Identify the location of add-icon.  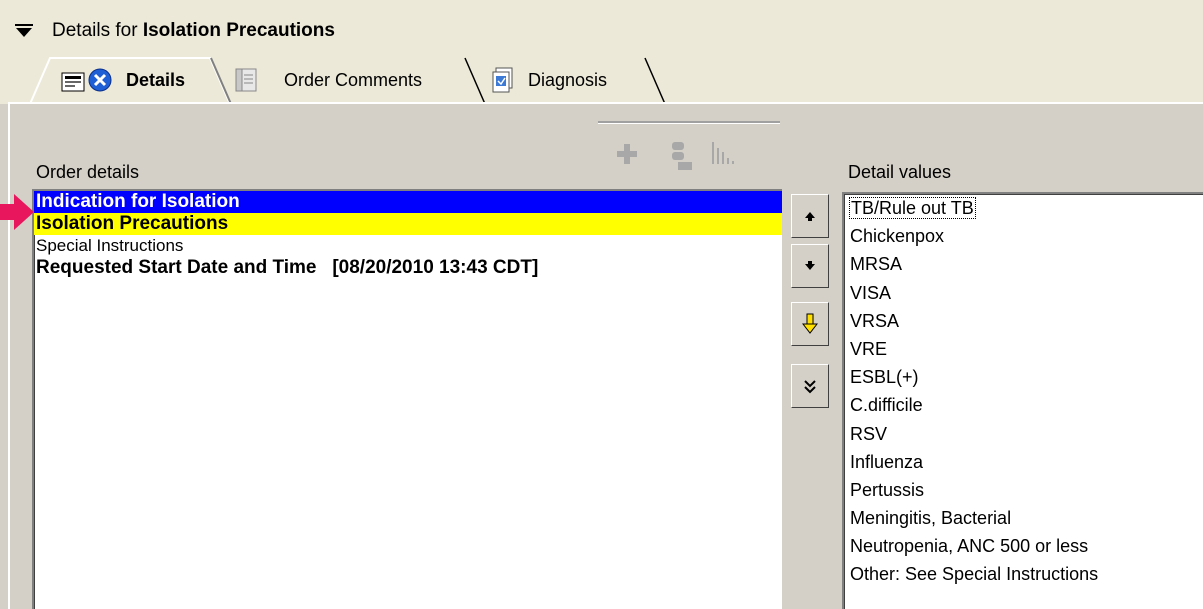
(627, 154).